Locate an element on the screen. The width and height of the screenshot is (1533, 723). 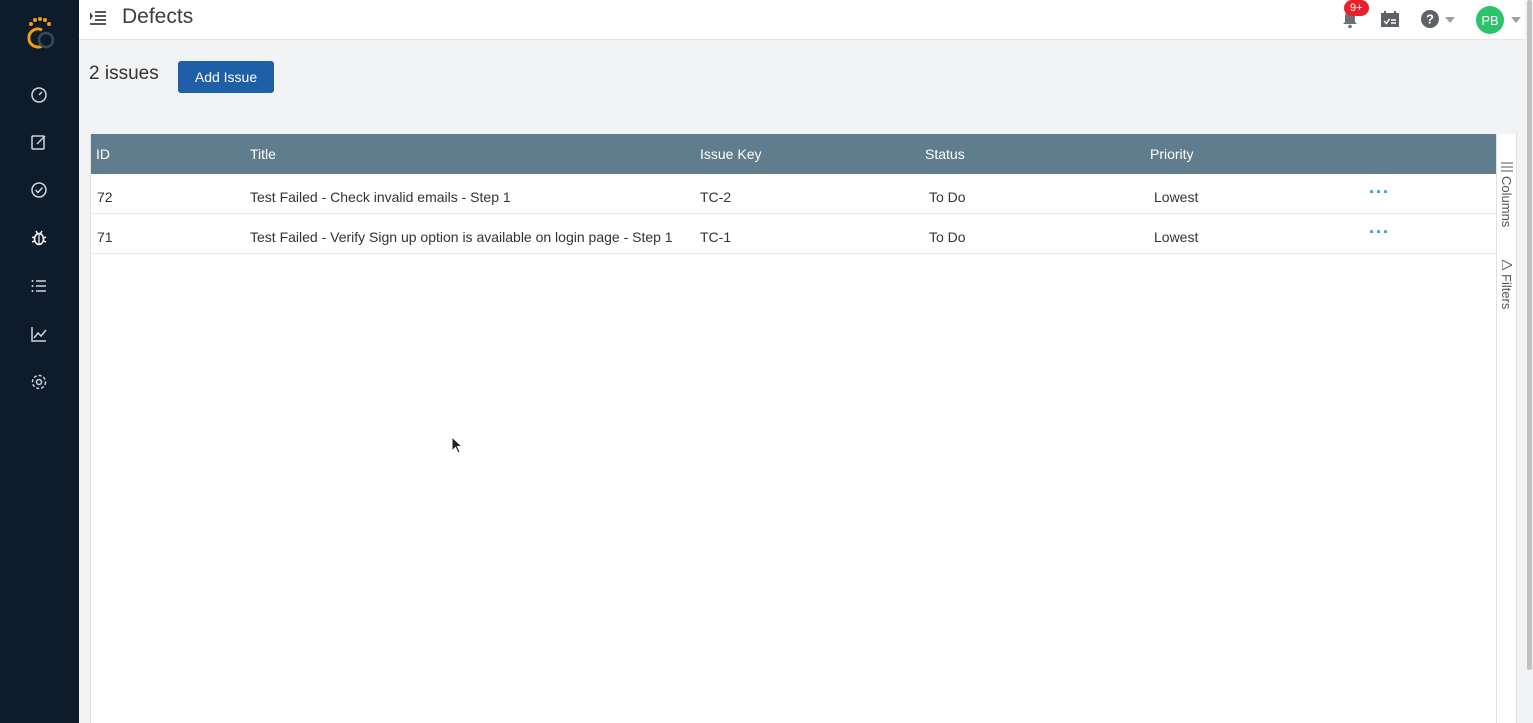
nav-reports is located at coordinates (39, 334).